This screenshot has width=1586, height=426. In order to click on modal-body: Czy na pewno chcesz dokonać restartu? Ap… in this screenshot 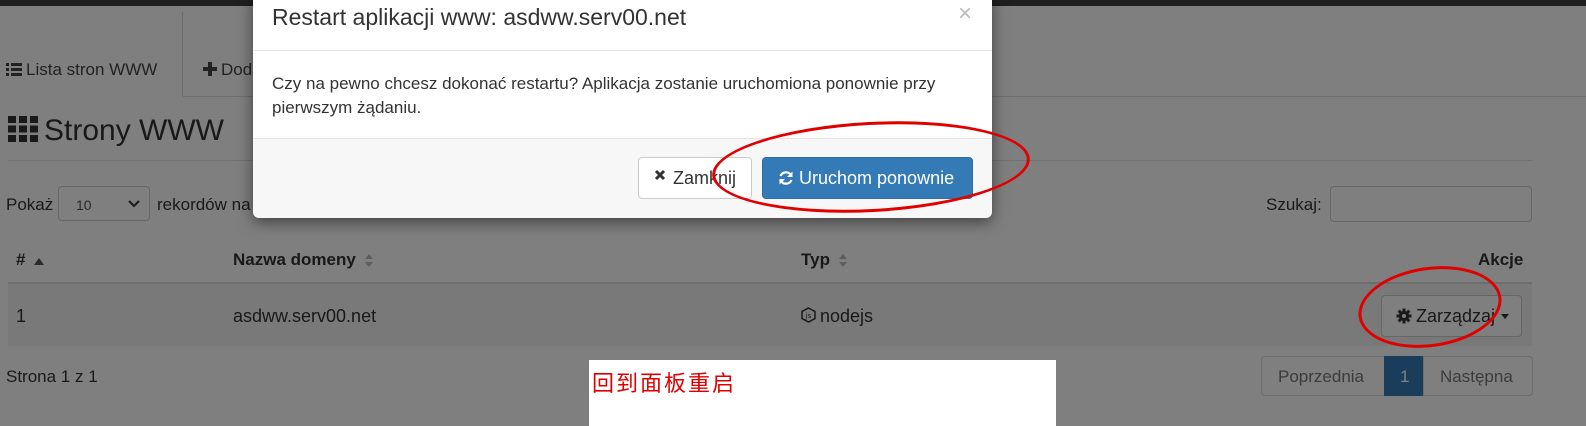, I will do `click(604, 95)`.